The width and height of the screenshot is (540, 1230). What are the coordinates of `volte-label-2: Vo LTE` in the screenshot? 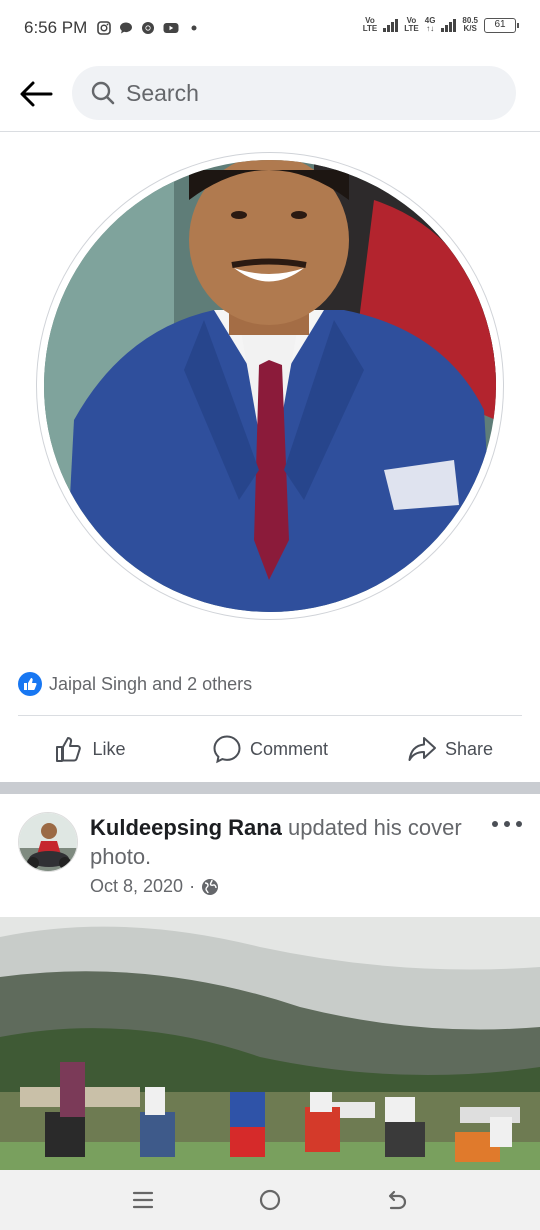 It's located at (411, 24).